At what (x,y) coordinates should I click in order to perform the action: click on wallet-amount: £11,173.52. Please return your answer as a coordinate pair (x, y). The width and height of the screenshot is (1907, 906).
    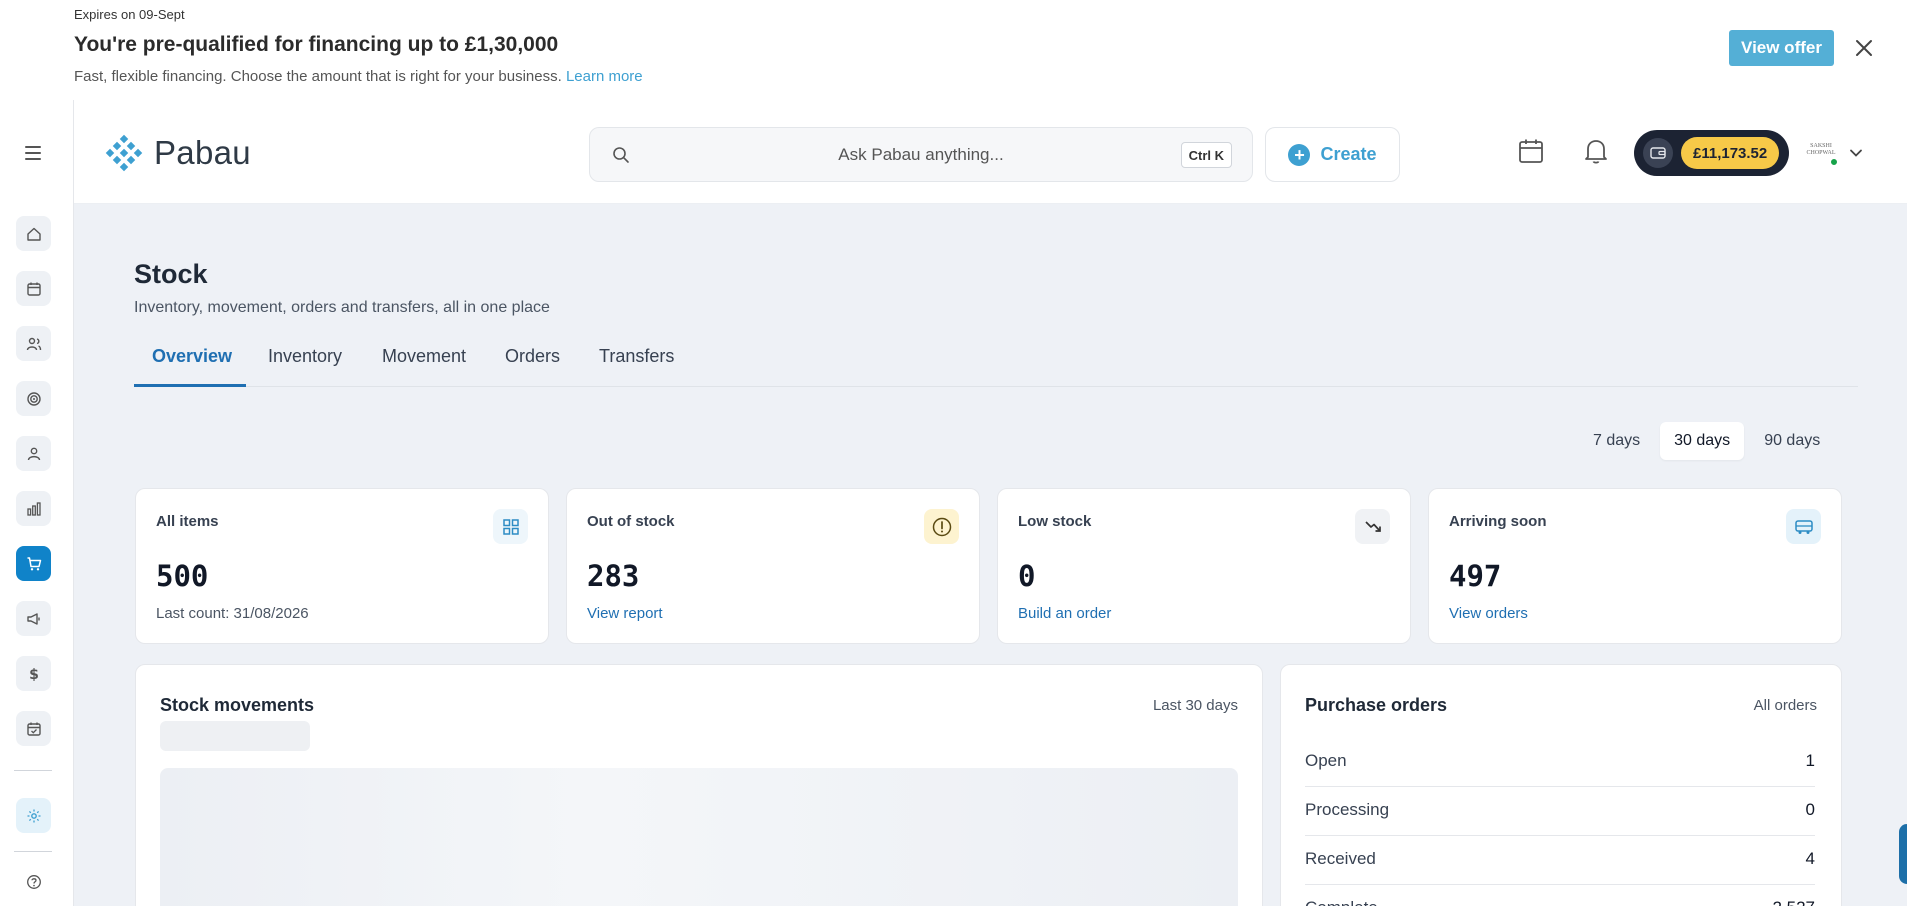
    Looking at the image, I should click on (1730, 153).